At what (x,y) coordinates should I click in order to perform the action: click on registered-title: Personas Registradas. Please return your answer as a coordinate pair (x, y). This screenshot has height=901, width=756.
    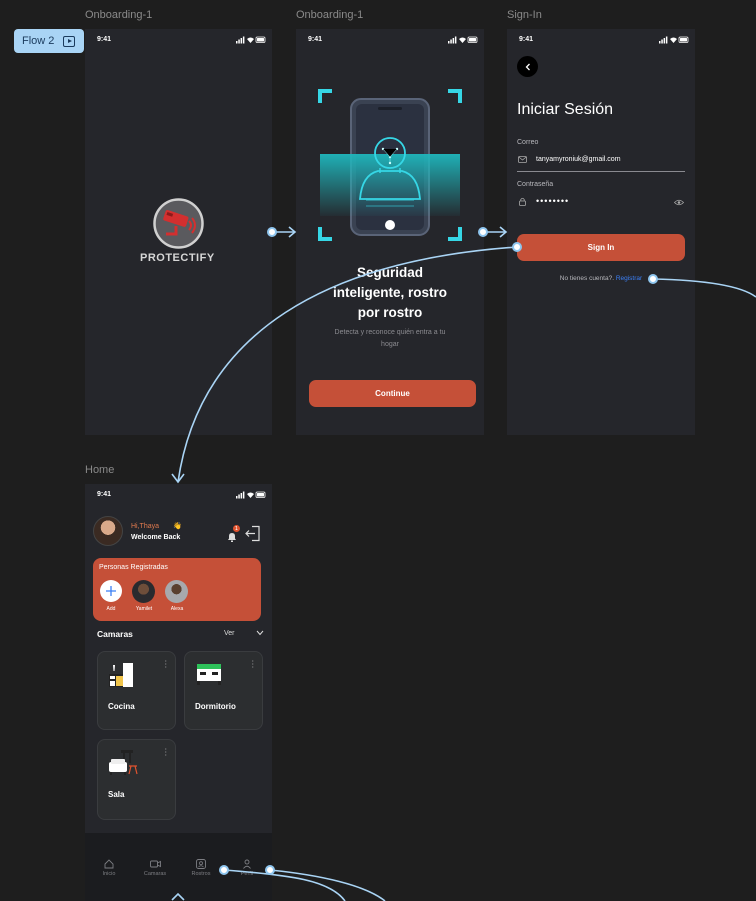
    Looking at the image, I should click on (133, 567).